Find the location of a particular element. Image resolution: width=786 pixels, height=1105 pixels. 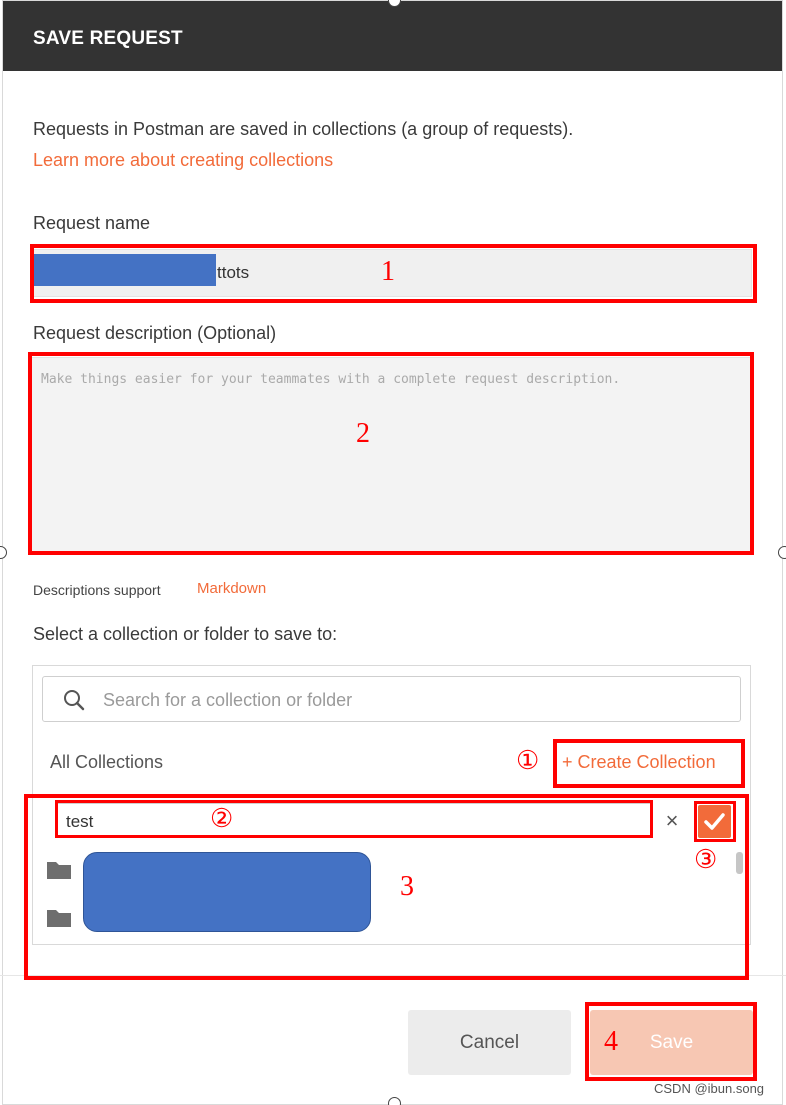

request-description-label: Request description (Optional) is located at coordinates (155, 333).